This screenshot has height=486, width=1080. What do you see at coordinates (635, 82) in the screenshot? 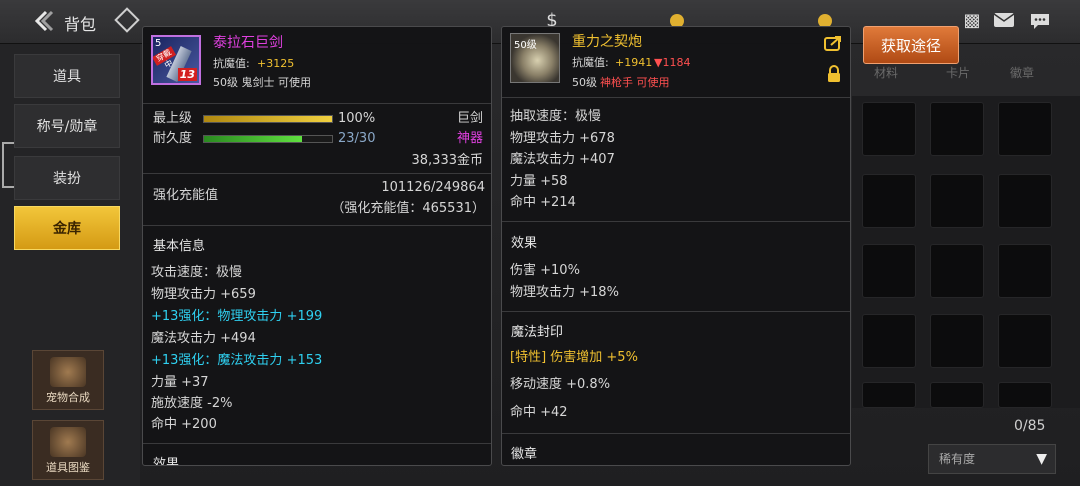
I see `requirement-class: 神枪手 可使用` at bounding box center [635, 82].